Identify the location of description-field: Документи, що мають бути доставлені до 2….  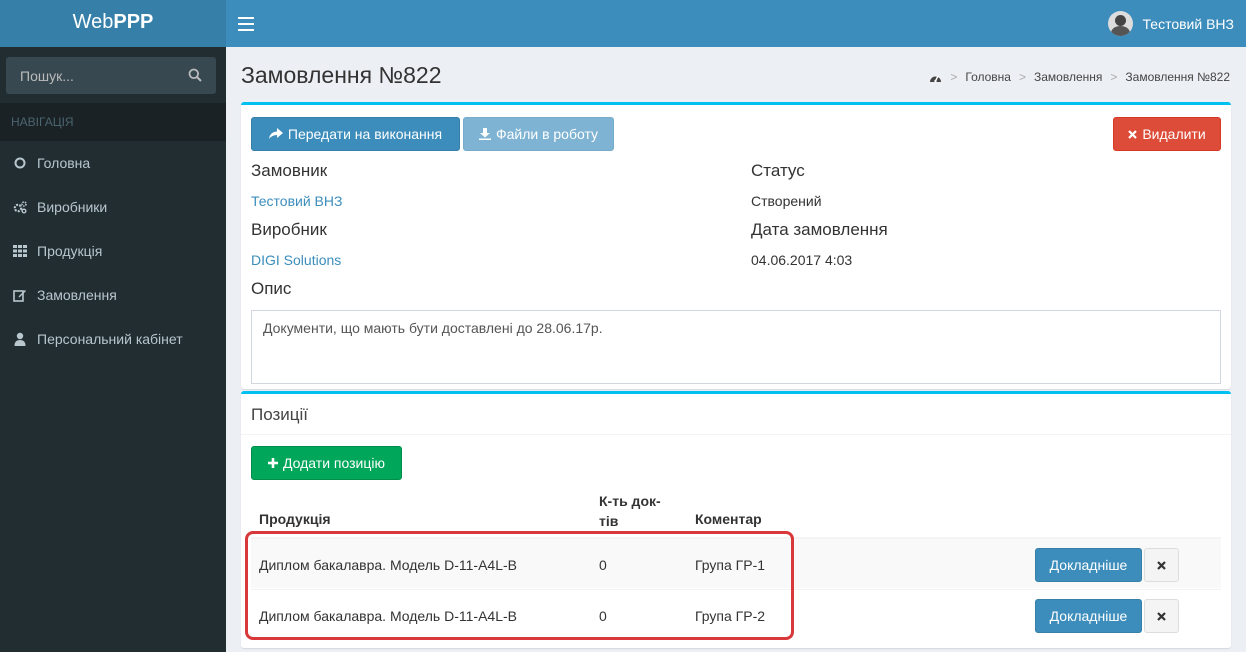
(736, 347).